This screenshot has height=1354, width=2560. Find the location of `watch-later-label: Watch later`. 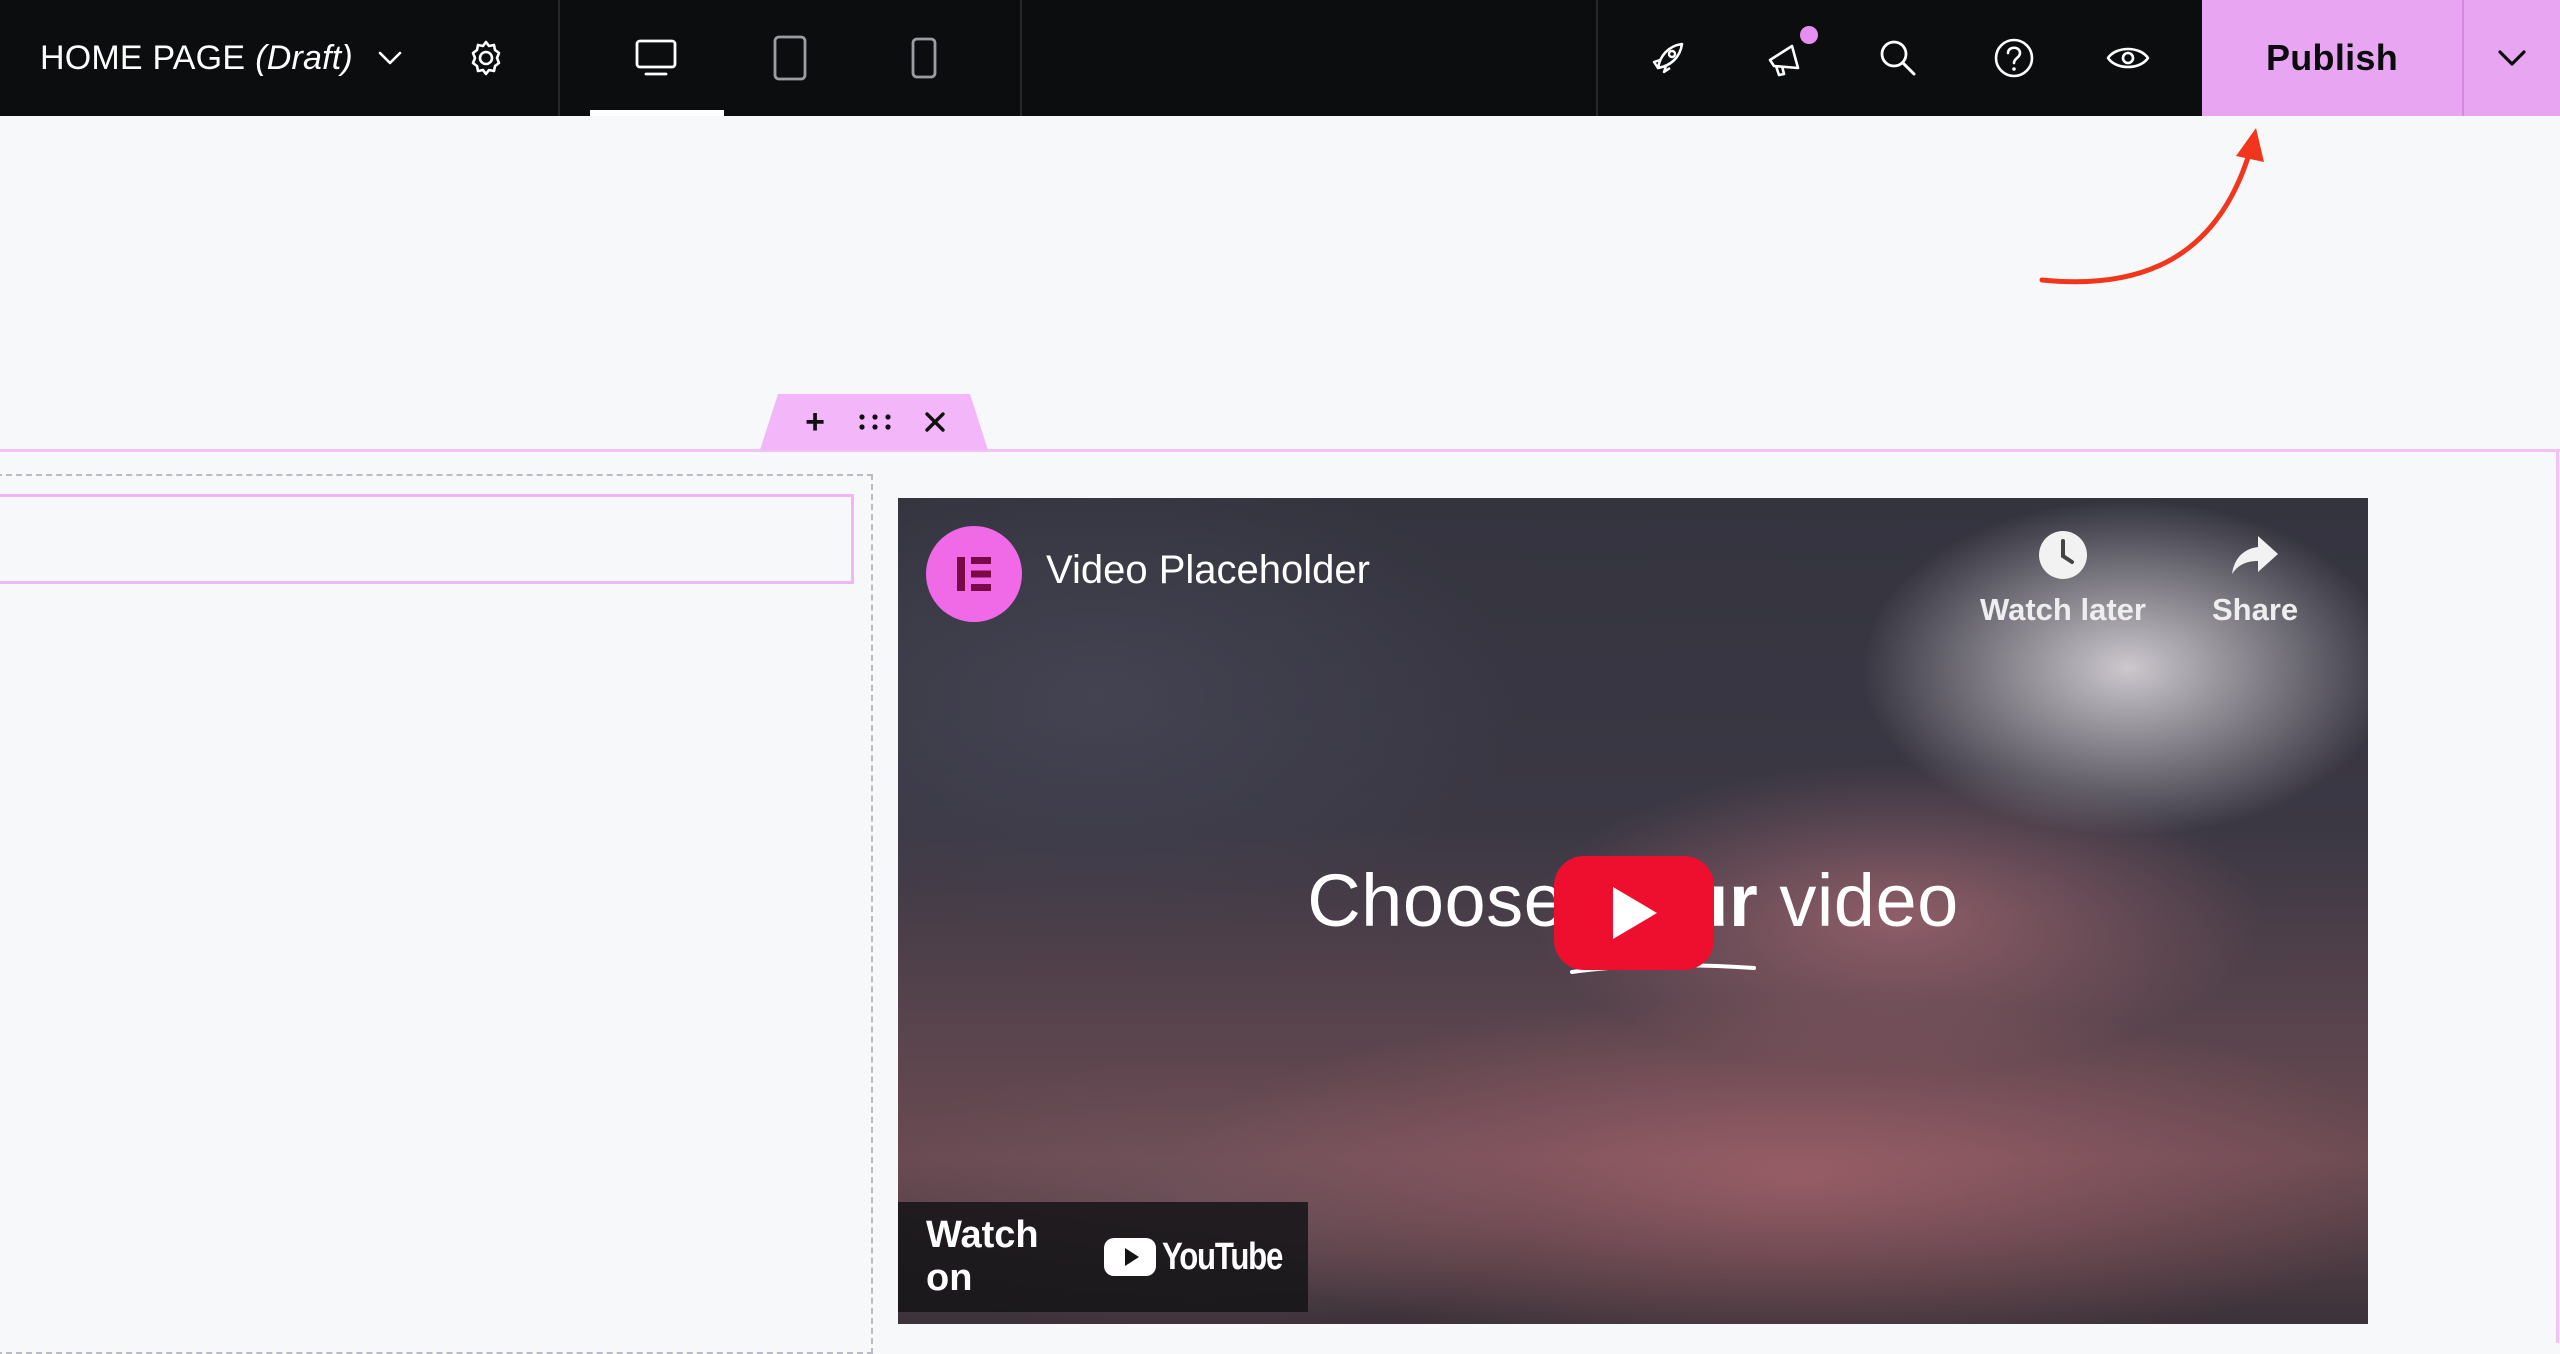

watch-later-label: Watch later is located at coordinates (2063, 609).